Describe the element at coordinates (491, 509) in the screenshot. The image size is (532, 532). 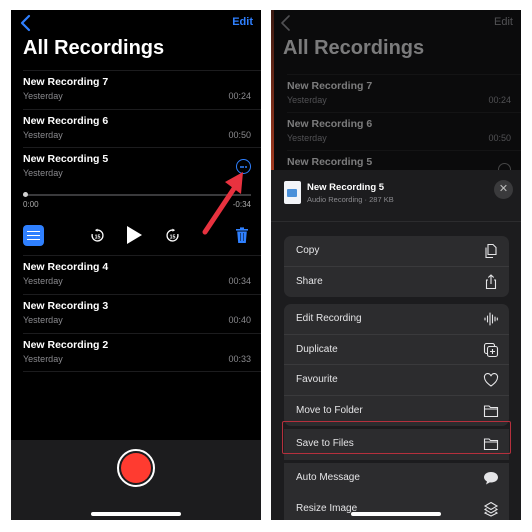
I see `layers-icon` at that location.